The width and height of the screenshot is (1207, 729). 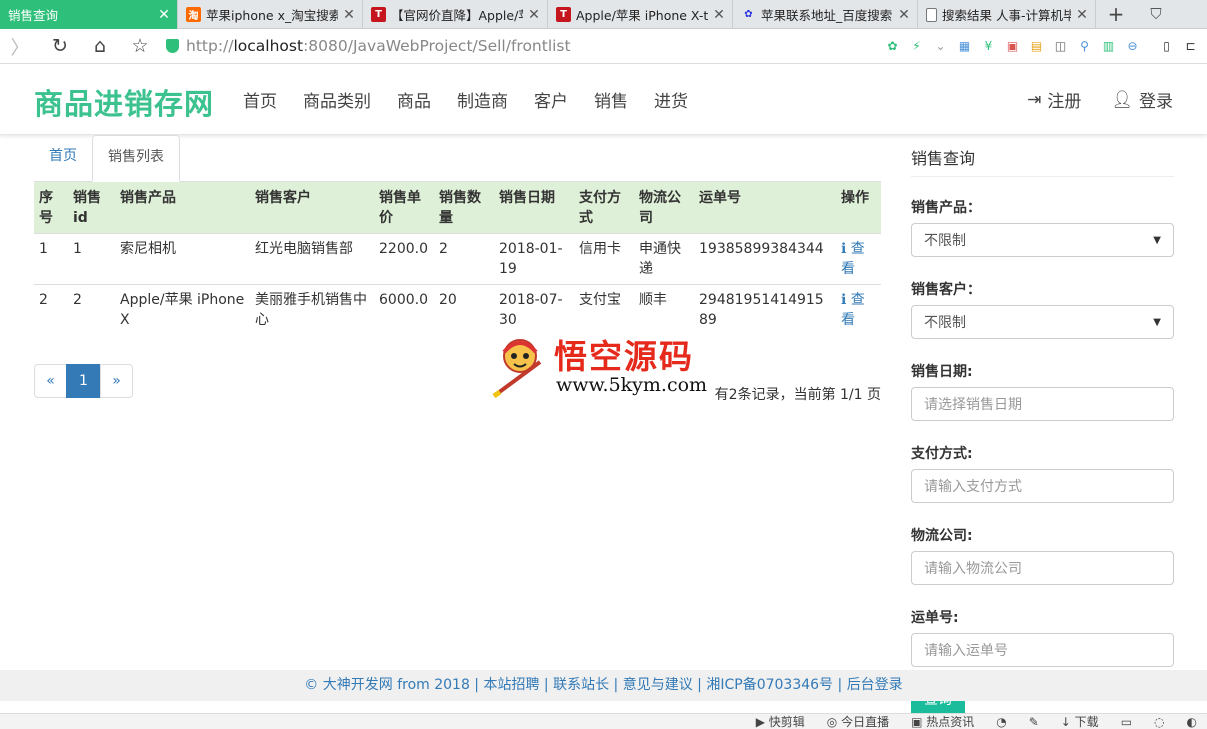 I want to click on speed-icon: ◔, so click(x=1001, y=721).